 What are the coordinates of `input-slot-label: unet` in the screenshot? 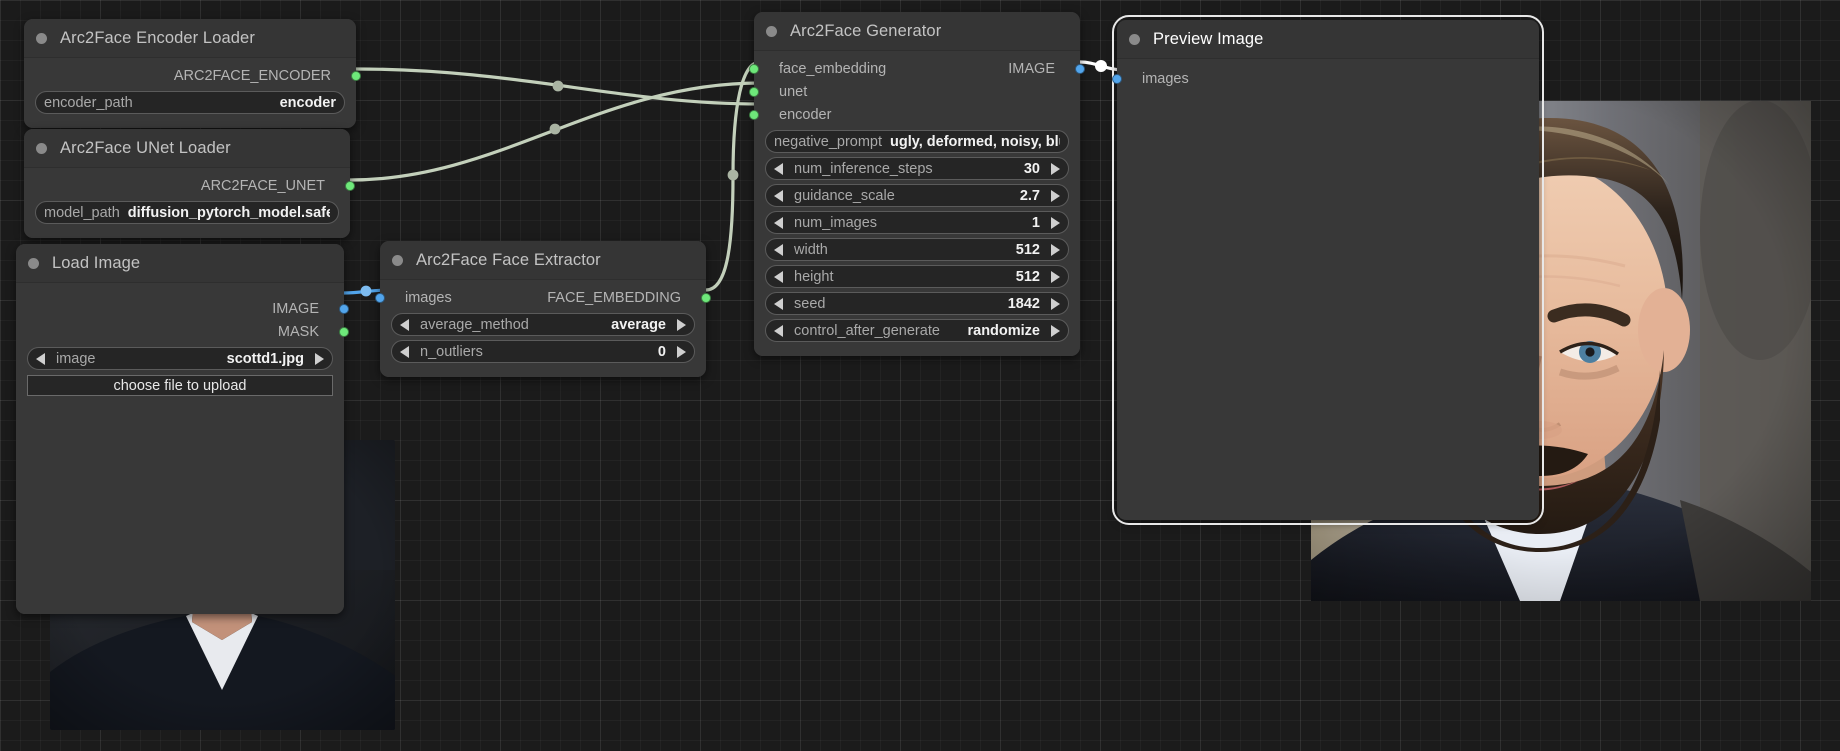 It's located at (793, 91).